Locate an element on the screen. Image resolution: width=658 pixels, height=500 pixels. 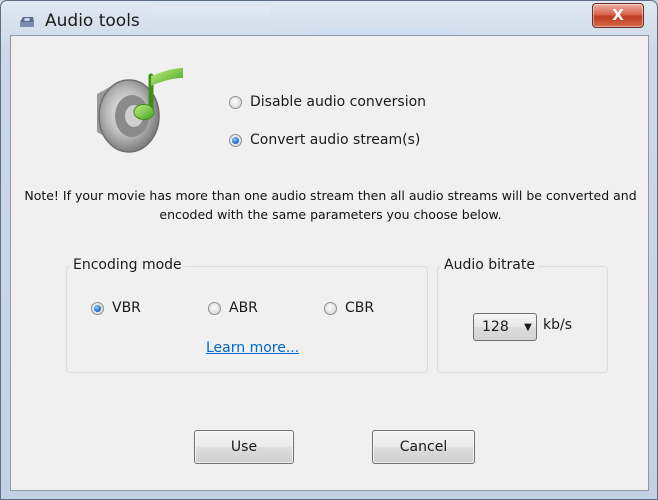
vbr-option: VBR is located at coordinates (116, 308).